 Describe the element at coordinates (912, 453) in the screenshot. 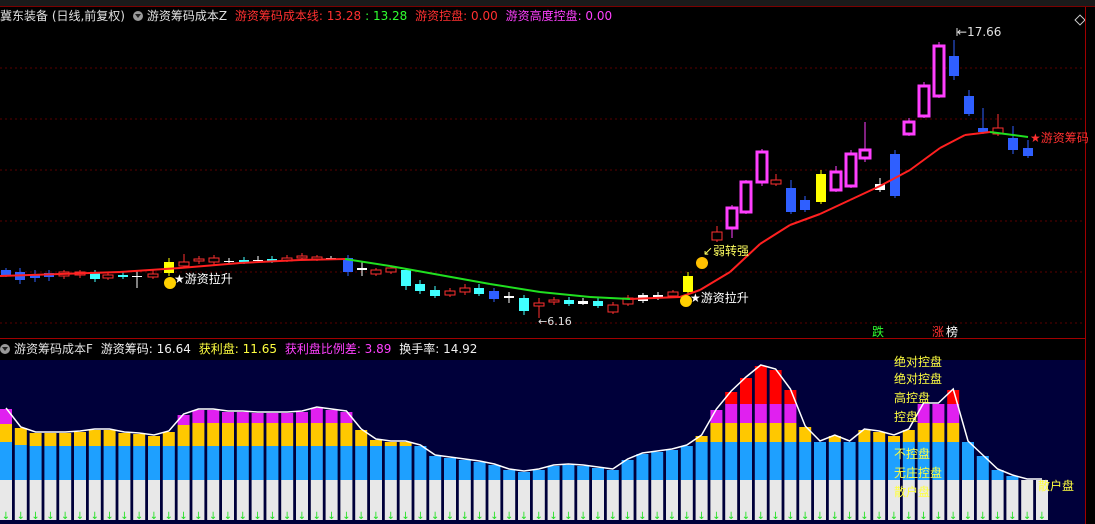

I see `legend-item: 不控盘` at that location.